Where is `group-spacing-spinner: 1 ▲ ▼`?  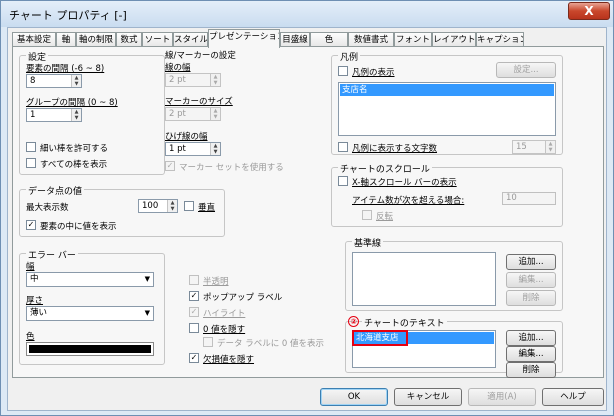
group-spacing-spinner: 1 ▲ ▼ is located at coordinates (54, 115).